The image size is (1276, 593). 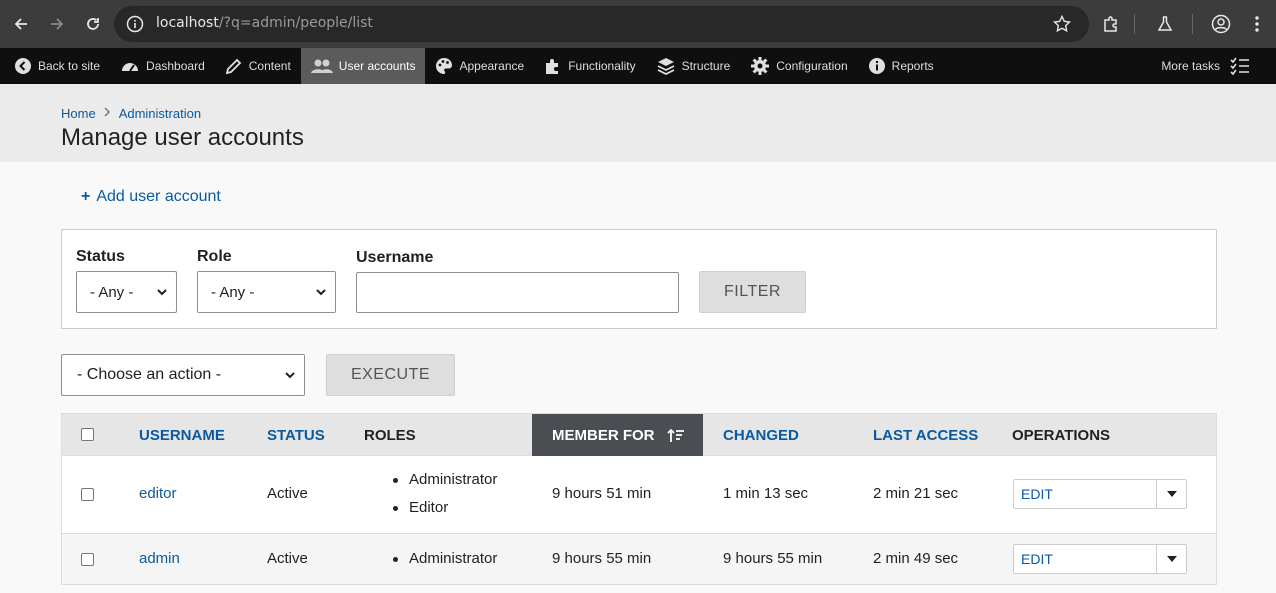 I want to click on pencil-icon, so click(x=233, y=66).